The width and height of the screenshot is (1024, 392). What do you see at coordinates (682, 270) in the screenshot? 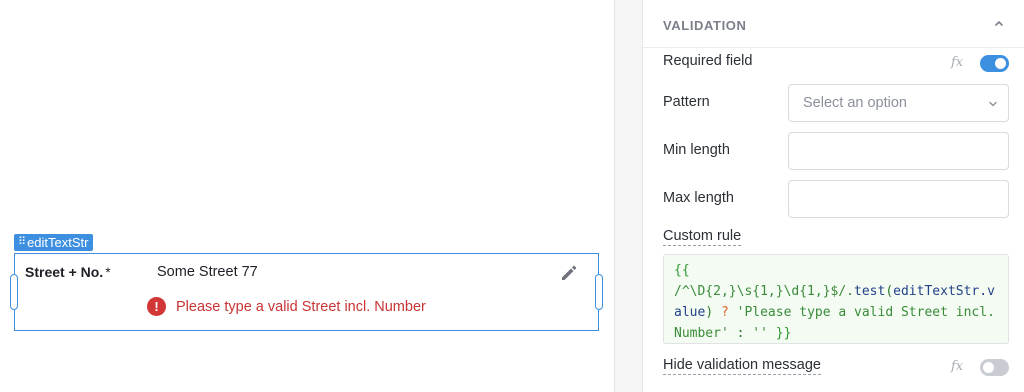
I see `code-open-braces: {{` at bounding box center [682, 270].